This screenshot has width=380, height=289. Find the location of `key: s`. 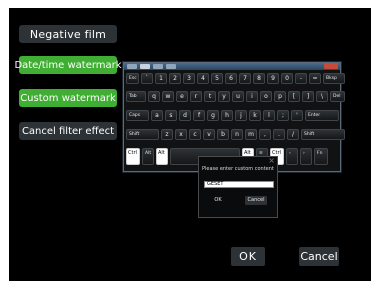

key: s is located at coordinates (171, 115).